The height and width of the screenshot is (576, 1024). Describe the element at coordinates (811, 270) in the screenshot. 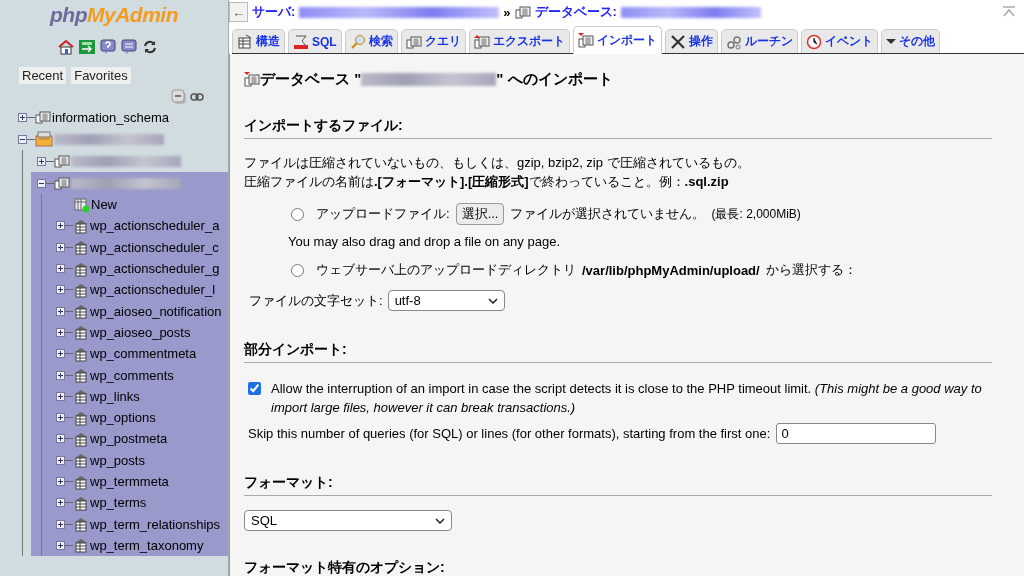

I see `field-label: から選択する：` at that location.